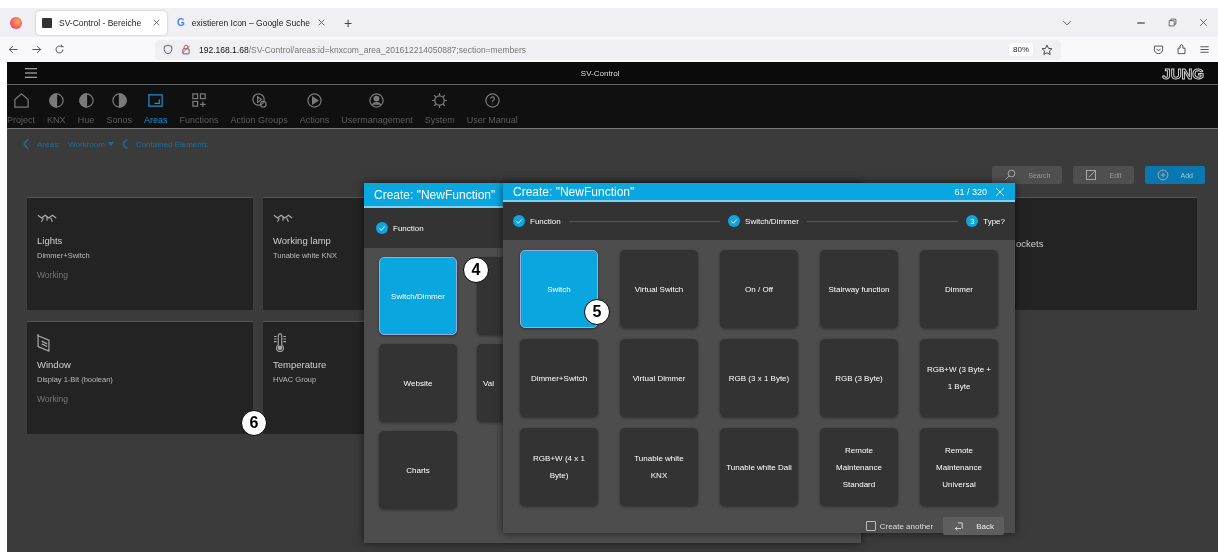 This screenshot has height=552, width=1218. Describe the element at coordinates (1021, 49) in the screenshot. I see `zoom-level: 80%` at that location.